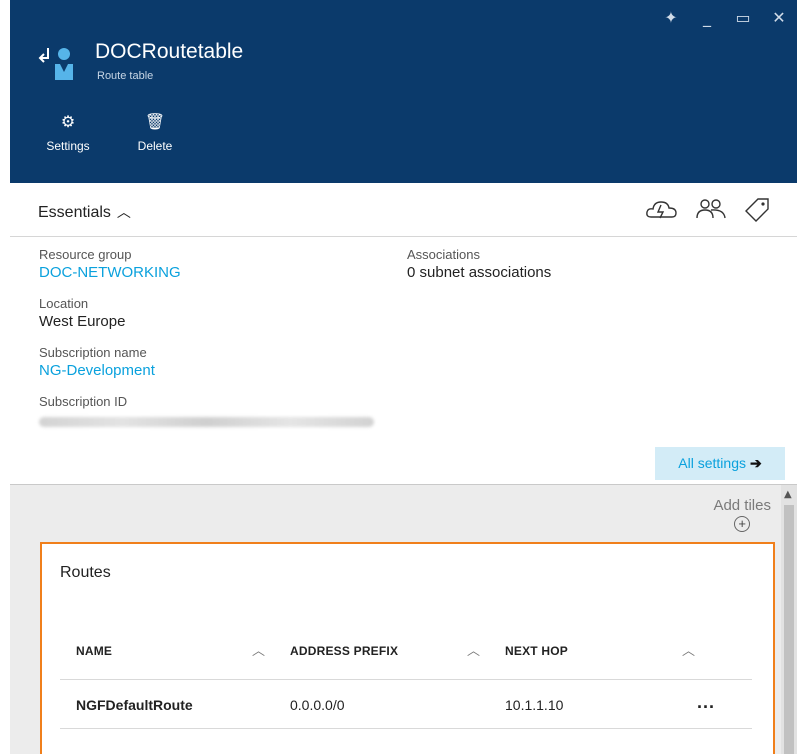  What do you see at coordinates (93, 352) in the screenshot?
I see `subscription-name-label: Subscription name` at bounding box center [93, 352].